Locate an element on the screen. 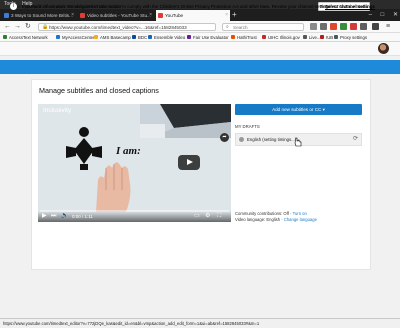 The height and width of the screenshot is (328, 400). lock-icon: 🔒 is located at coordinates (45, 27).